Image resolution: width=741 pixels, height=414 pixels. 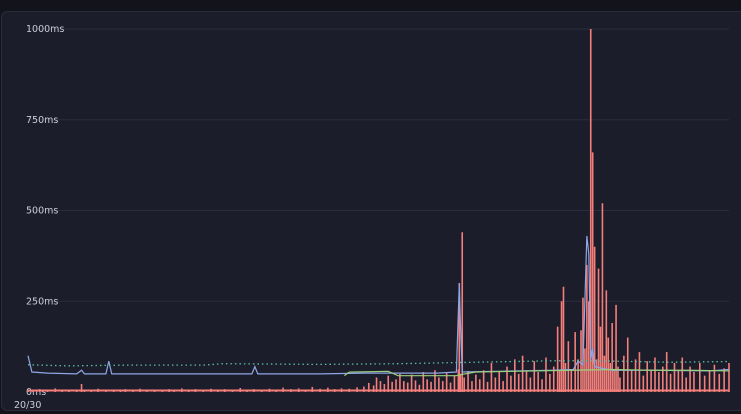 I want to click on y-tick-label: 1000ms, so click(x=45, y=29).